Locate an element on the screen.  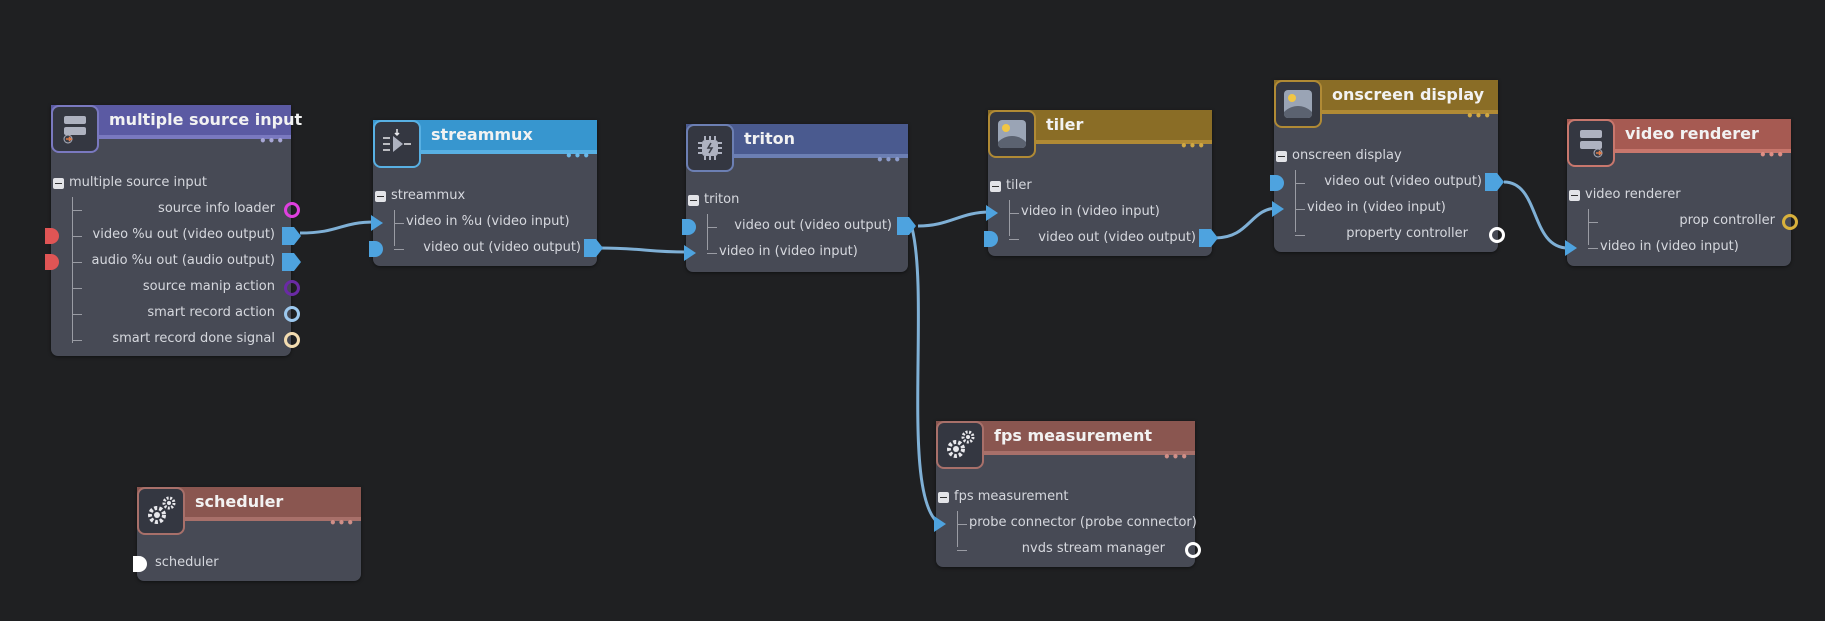
group-row: multiple source input is located at coordinates (171, 184).